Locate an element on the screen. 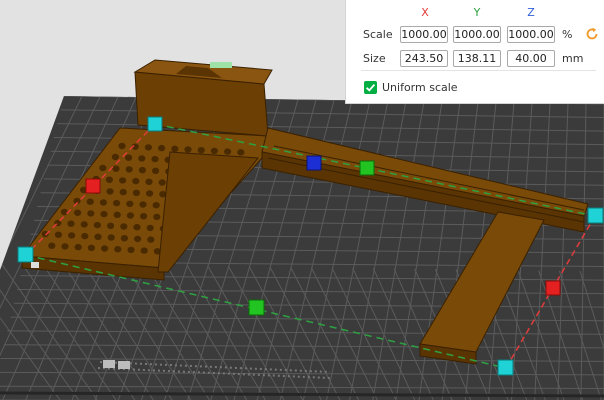 The height and width of the screenshot is (400, 604). checkmark-icon is located at coordinates (370, 87).